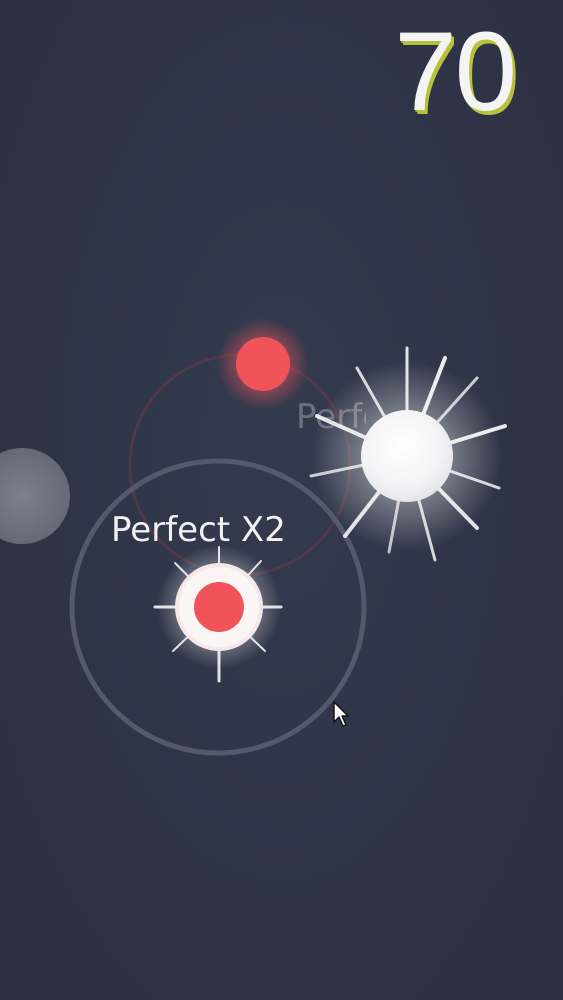 Image resolution: width=563 pixels, height=1000 pixels. Describe the element at coordinates (455, 71) in the screenshot. I see `score-counter: 70` at that location.